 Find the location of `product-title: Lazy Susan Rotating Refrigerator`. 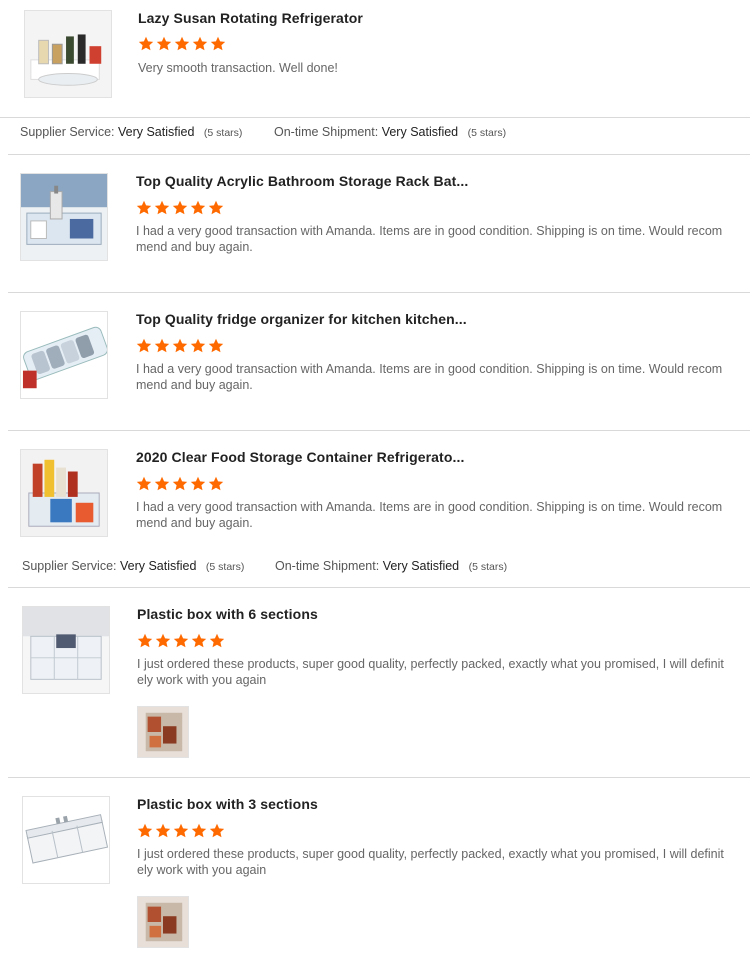

product-title: Lazy Susan Rotating Refrigerator is located at coordinates (250, 18).